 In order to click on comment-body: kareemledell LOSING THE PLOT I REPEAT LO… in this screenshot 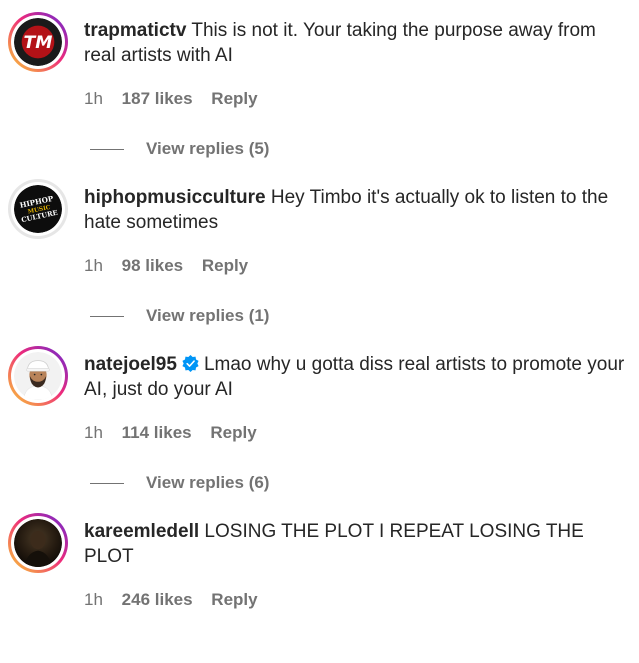, I will do `click(358, 544)`.